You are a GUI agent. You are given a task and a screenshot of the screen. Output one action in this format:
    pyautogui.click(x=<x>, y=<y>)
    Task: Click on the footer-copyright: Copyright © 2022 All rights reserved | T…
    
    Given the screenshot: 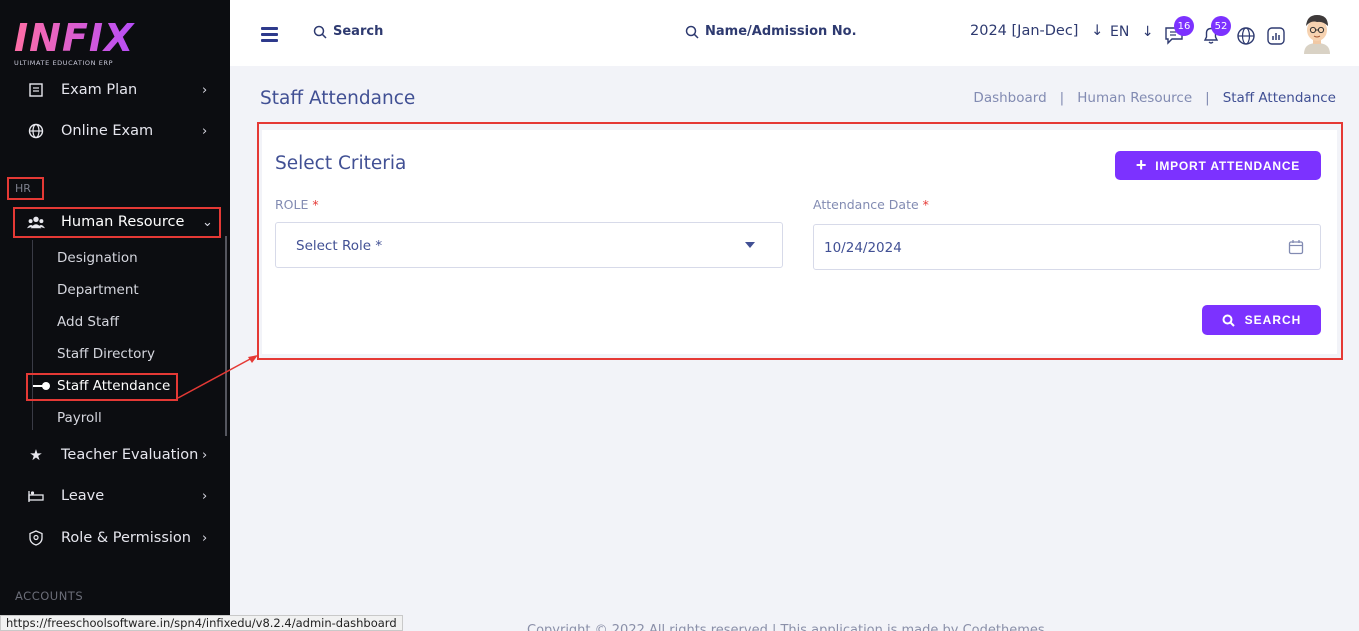 What is the action you would take?
    pyautogui.click(x=786, y=627)
    